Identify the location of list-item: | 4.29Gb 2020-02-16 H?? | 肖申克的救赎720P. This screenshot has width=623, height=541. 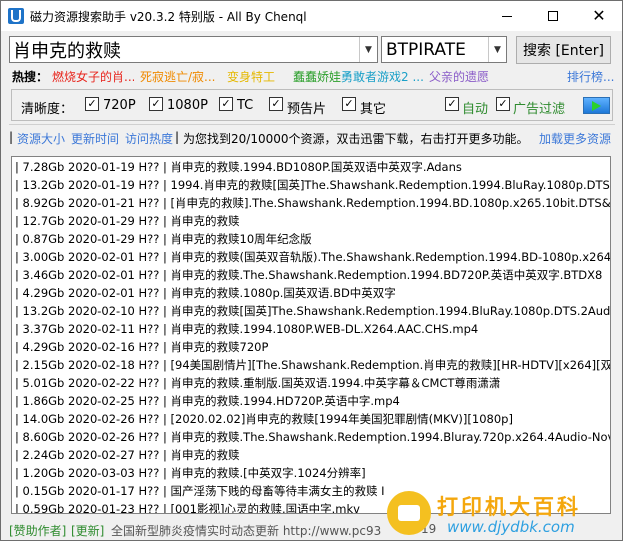
(141, 347).